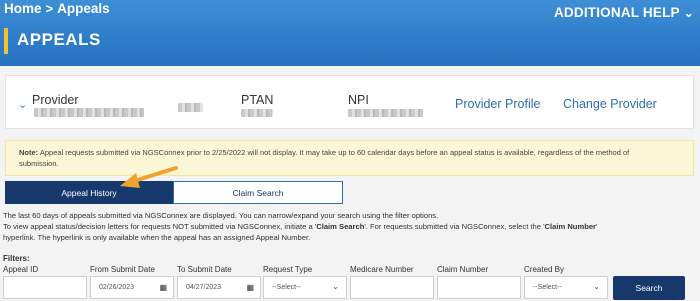 The width and height of the screenshot is (700, 301). I want to click on page-title: APPEALS, so click(59, 39).